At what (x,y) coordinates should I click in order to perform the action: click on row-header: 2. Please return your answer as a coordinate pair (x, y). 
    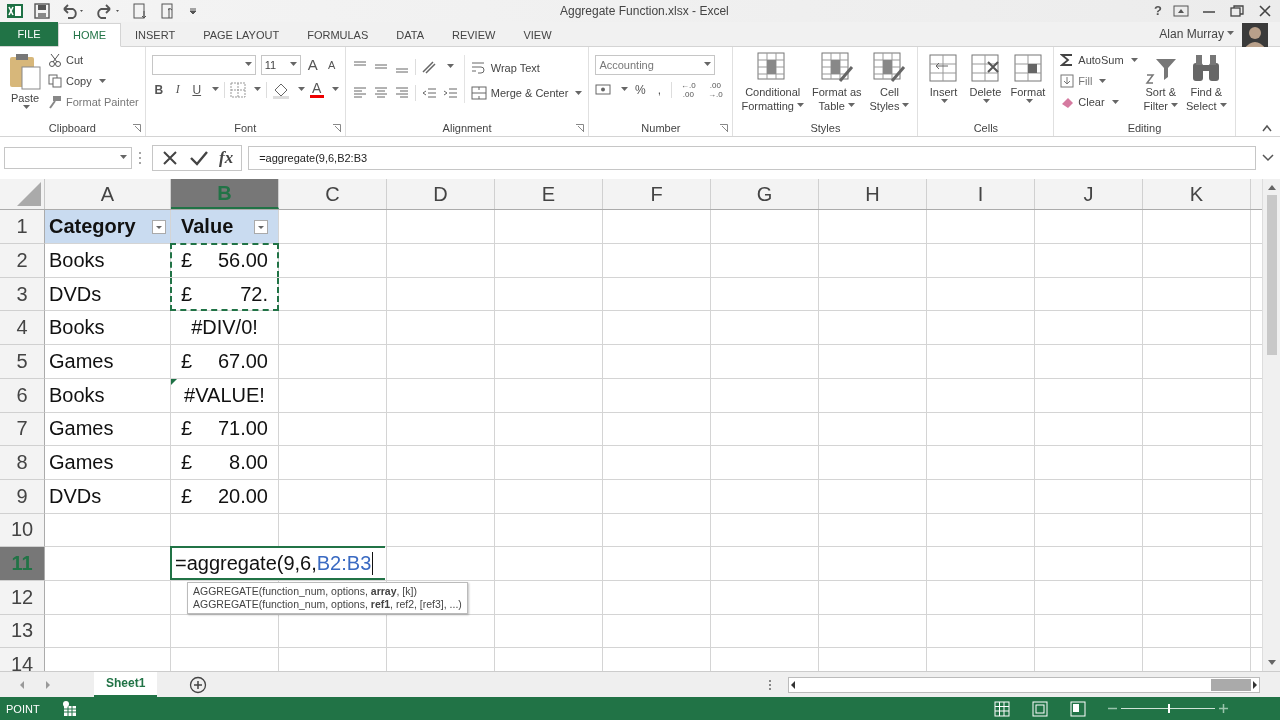
    Looking at the image, I should click on (22, 261).